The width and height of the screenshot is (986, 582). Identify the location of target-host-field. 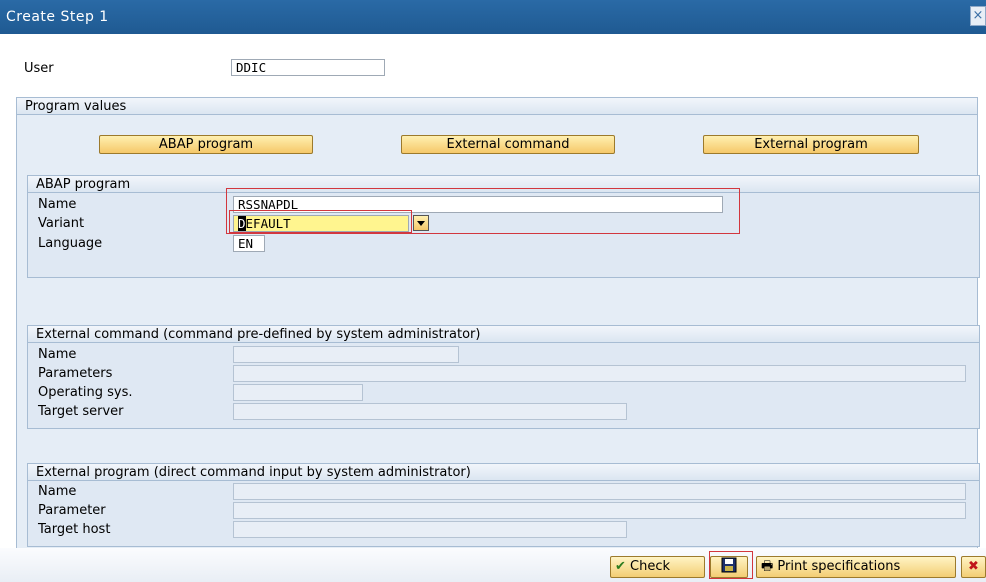
(430, 529).